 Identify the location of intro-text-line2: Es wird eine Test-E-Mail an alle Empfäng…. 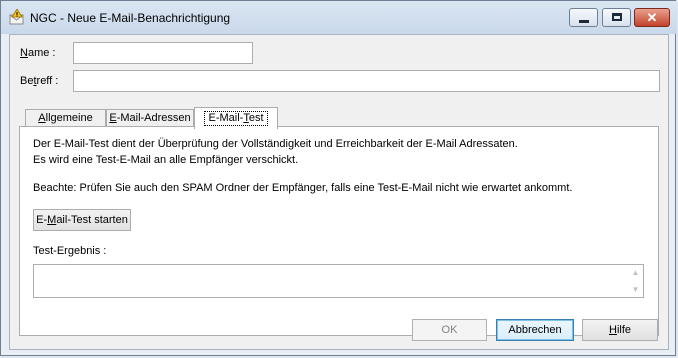
(166, 160).